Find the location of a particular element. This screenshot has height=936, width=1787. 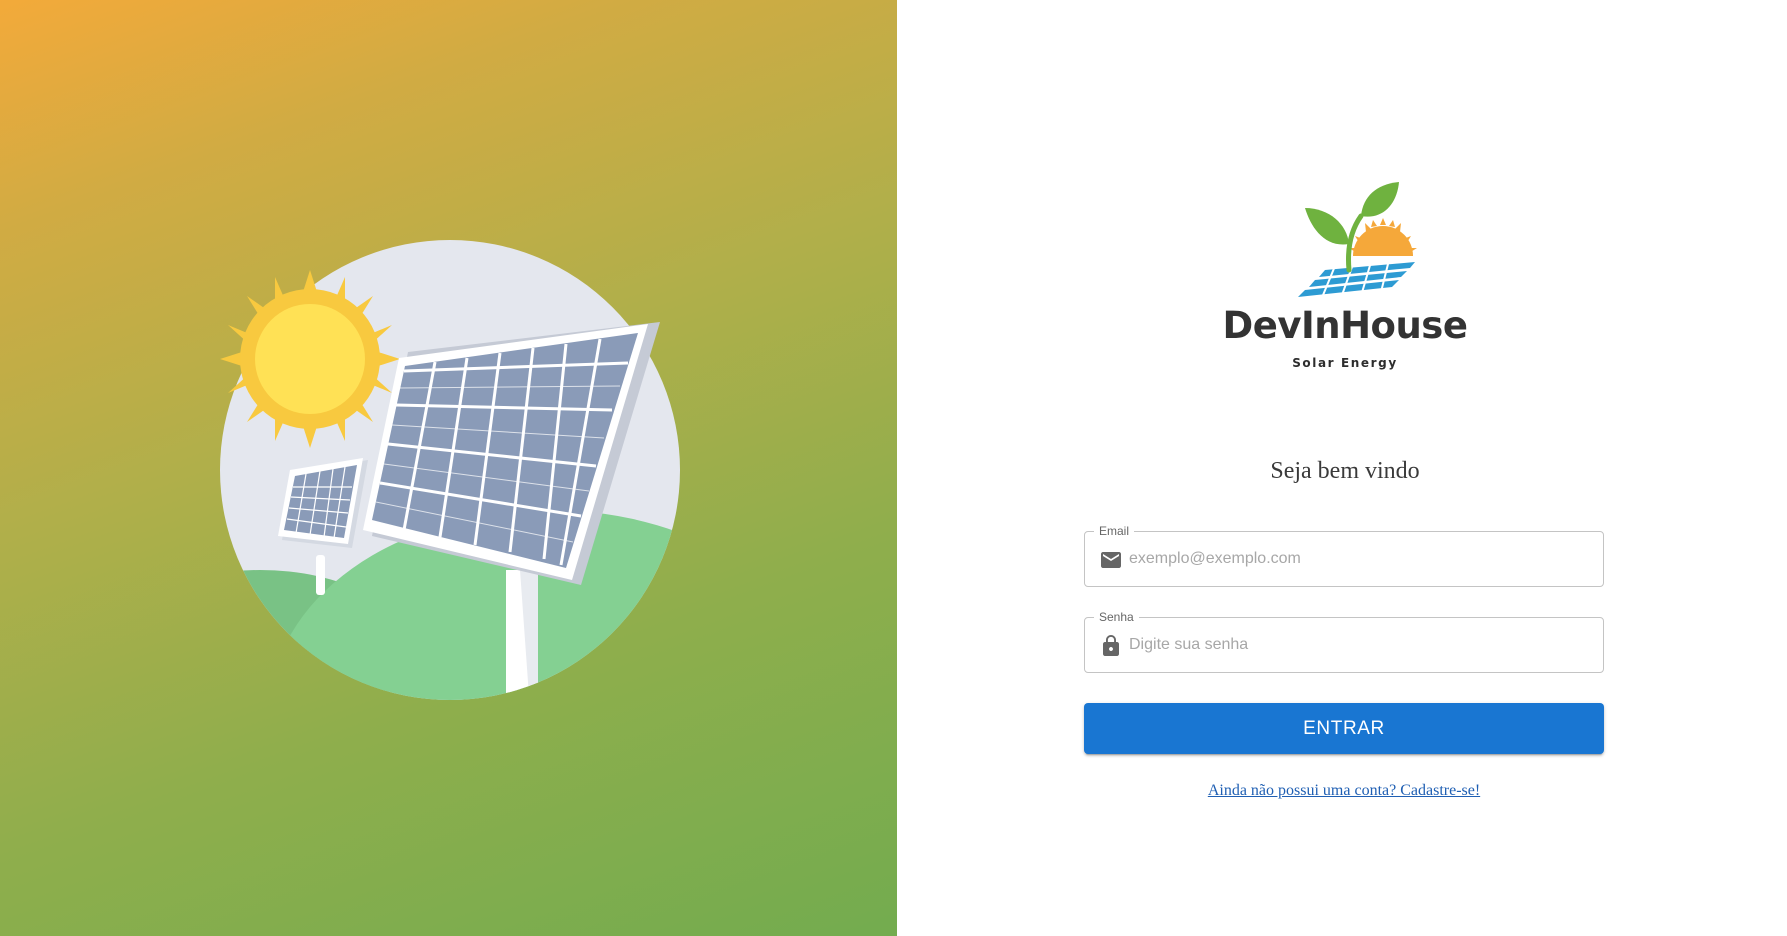

password-field: Senha is located at coordinates (1344, 641).